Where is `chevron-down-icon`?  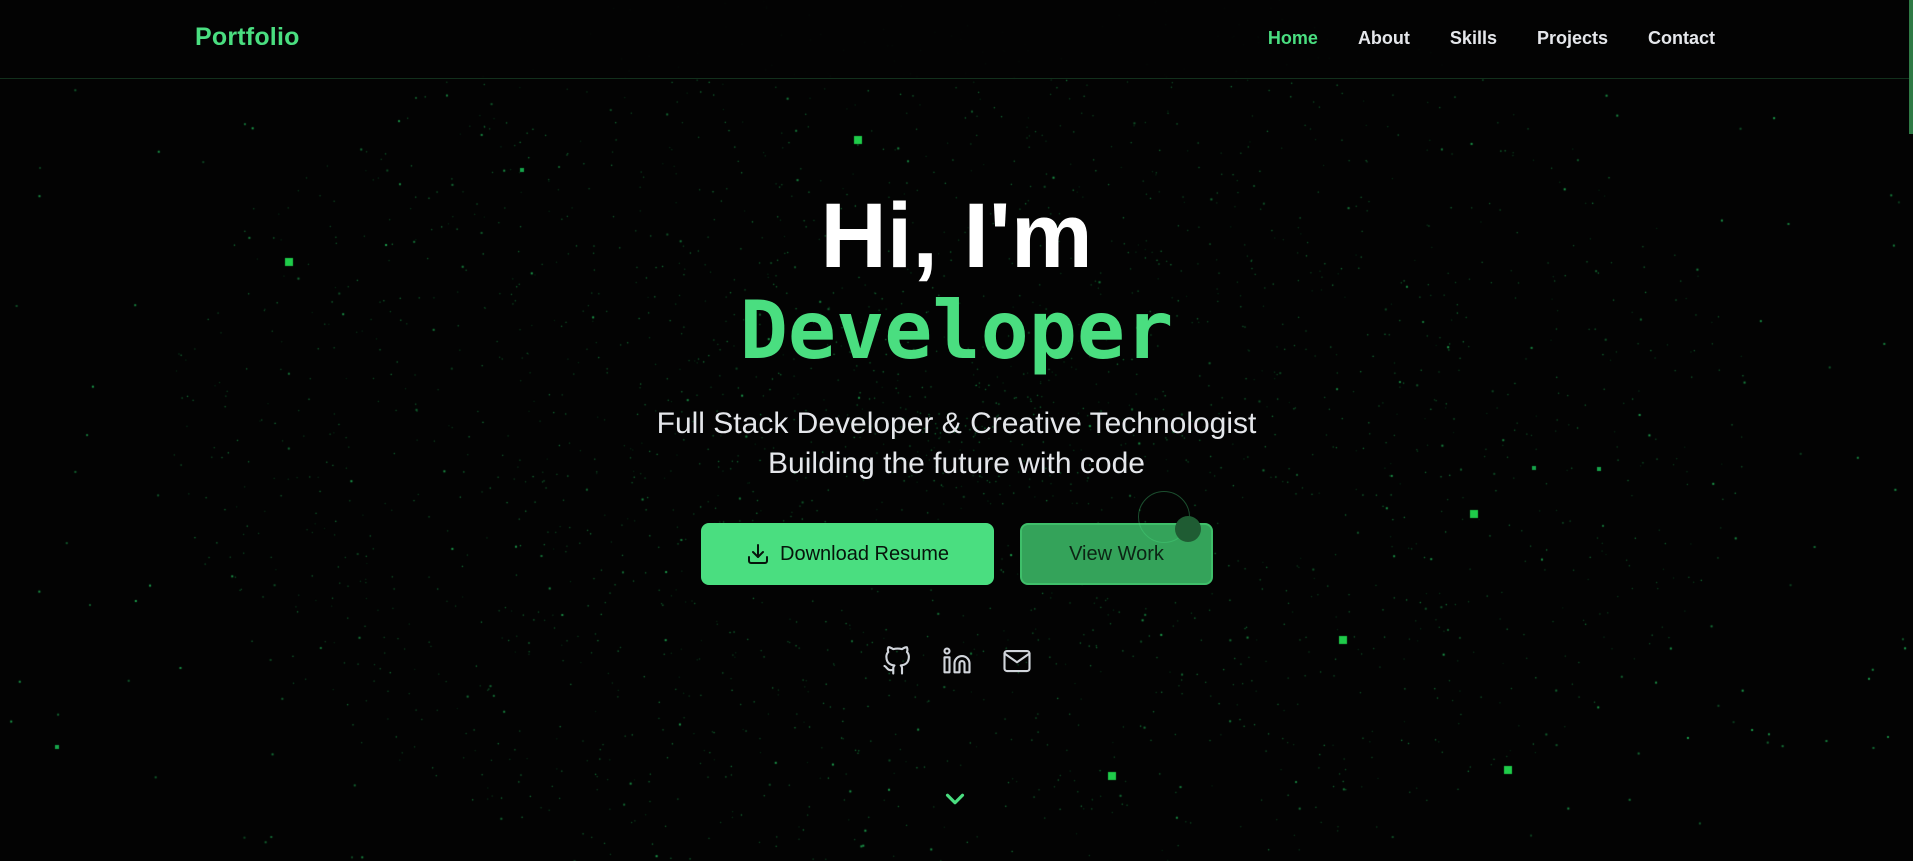
chevron-down-icon is located at coordinates (955, 799).